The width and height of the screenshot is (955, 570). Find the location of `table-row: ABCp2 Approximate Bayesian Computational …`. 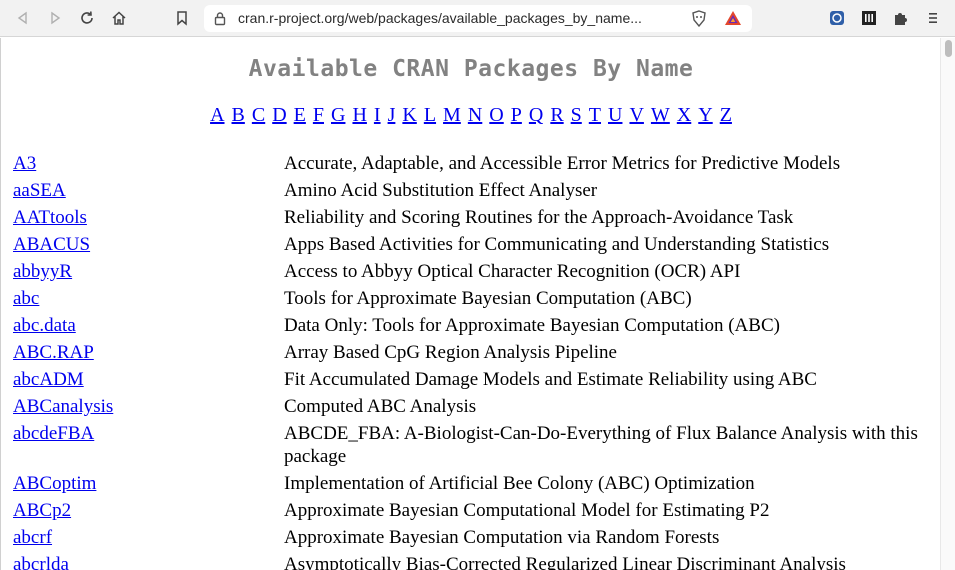

table-row: ABCp2 Approximate Bayesian Computational … is located at coordinates (470, 512).